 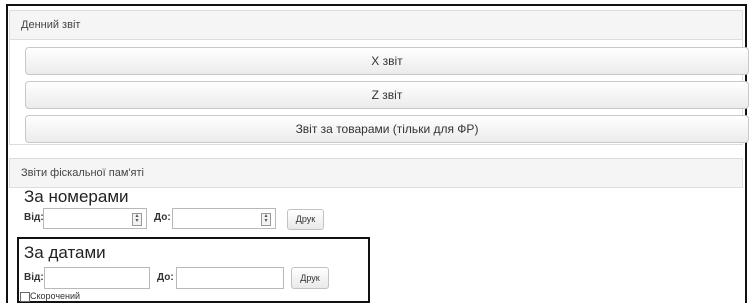 I want to click on print-by-dates-button: Друк, so click(x=310, y=278).